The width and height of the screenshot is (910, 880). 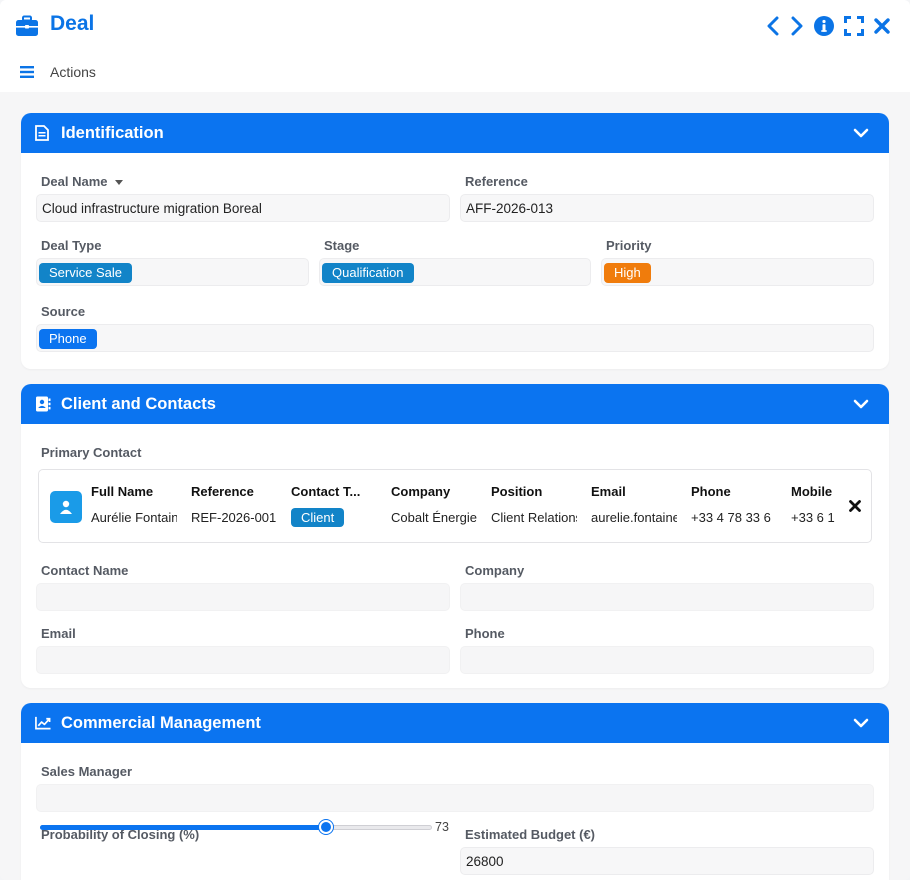 I want to click on client-contacts-header: Client and Contacts, so click(x=455, y=404).